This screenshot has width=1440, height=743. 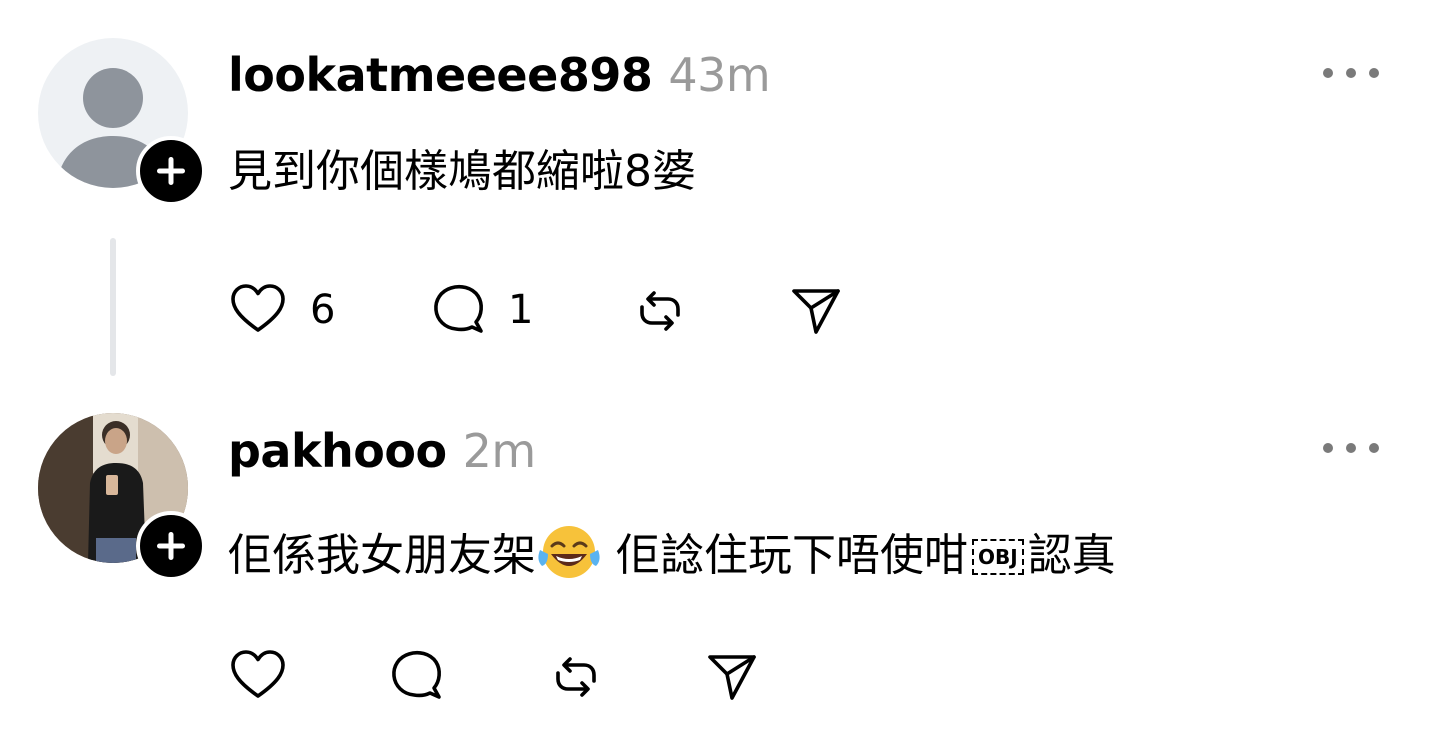 I want to click on reply-button: 1, so click(x=481, y=310).